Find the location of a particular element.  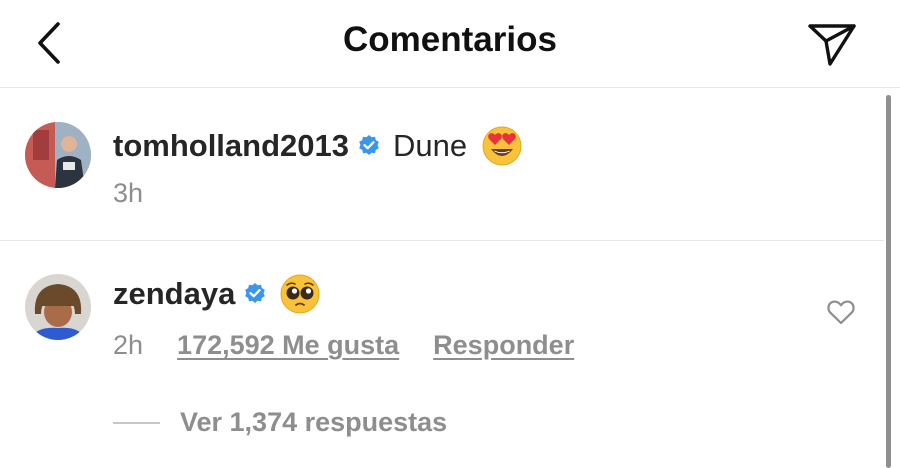

username-zendaya: zendaya is located at coordinates (174, 294).